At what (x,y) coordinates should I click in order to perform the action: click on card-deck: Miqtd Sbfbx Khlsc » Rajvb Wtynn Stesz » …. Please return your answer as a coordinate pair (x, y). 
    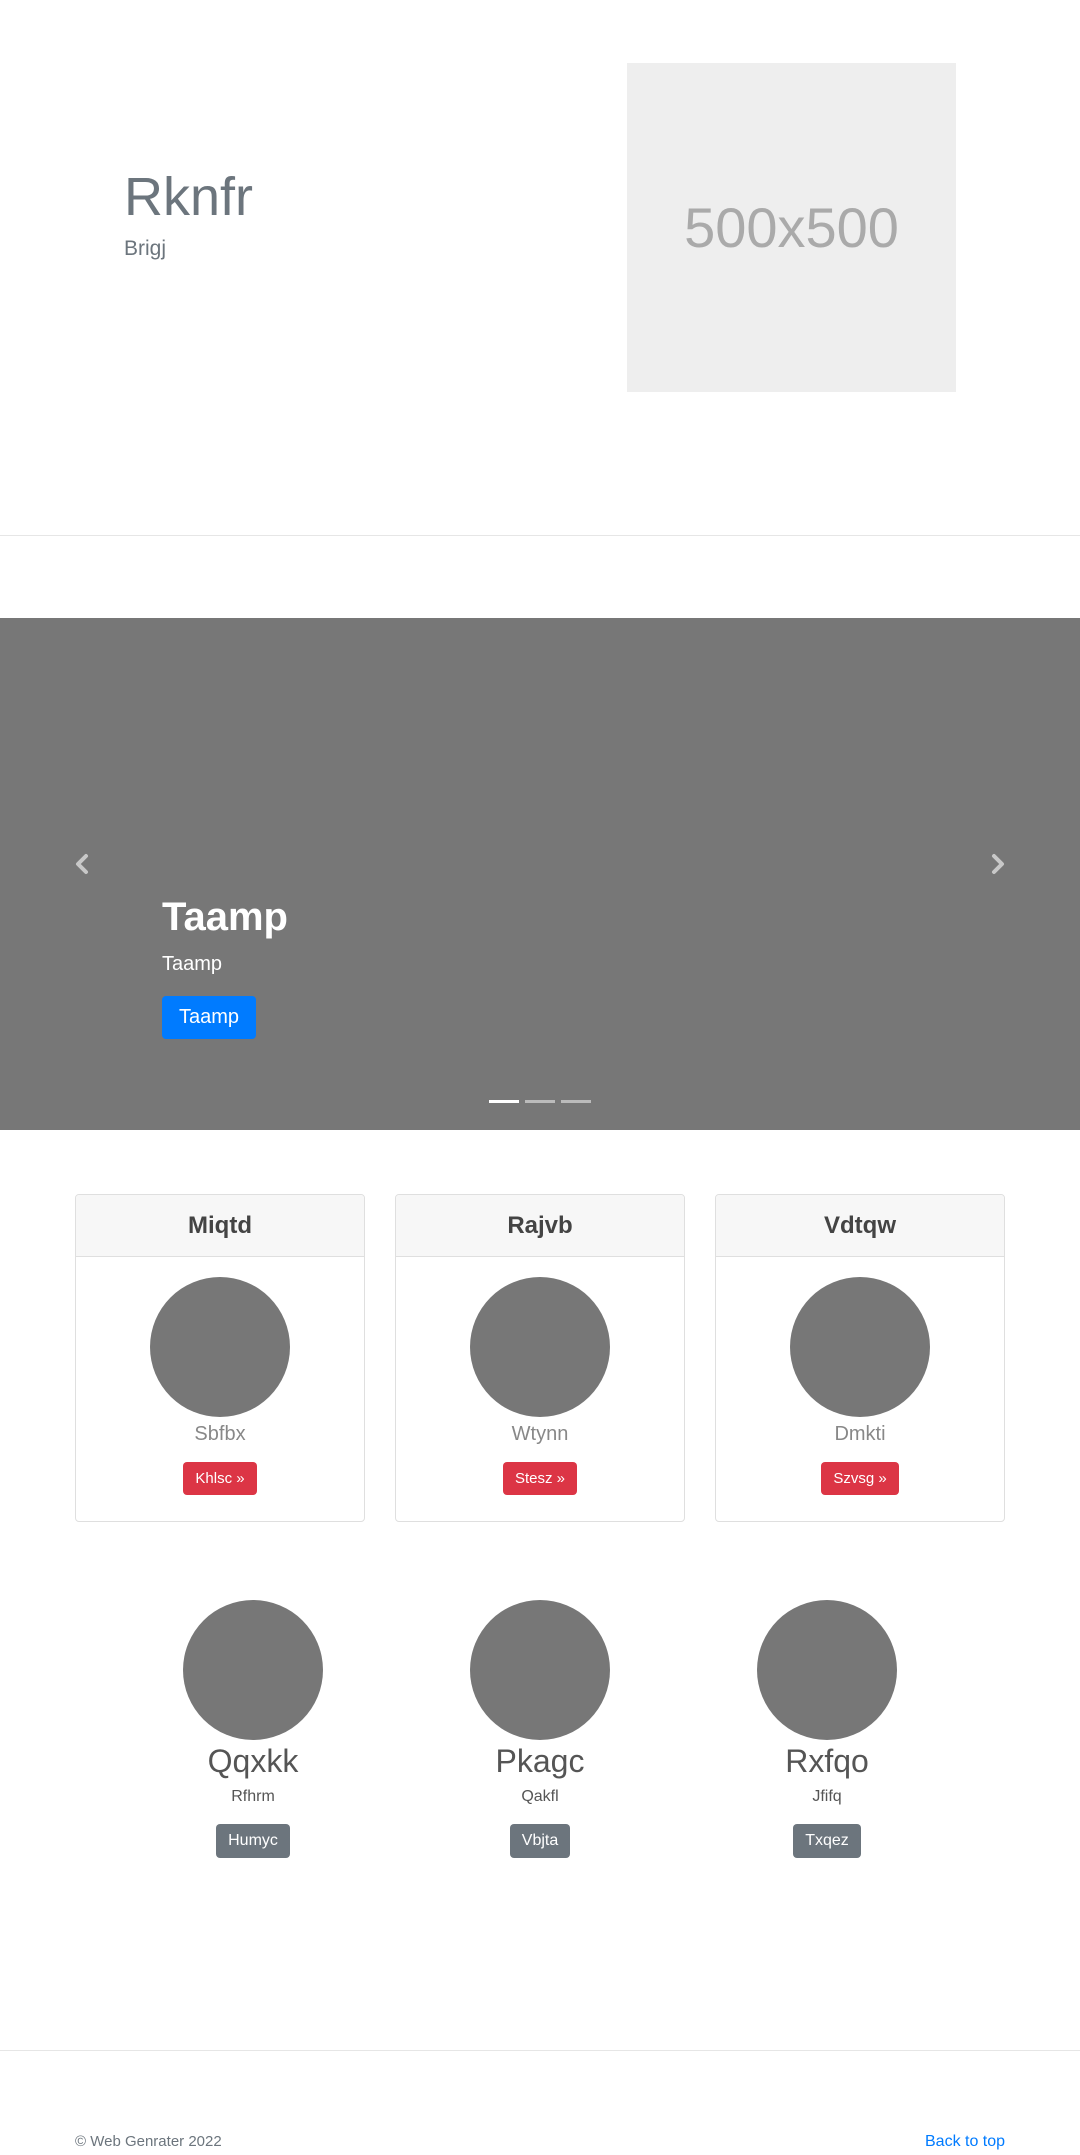
    Looking at the image, I should click on (540, 1358).